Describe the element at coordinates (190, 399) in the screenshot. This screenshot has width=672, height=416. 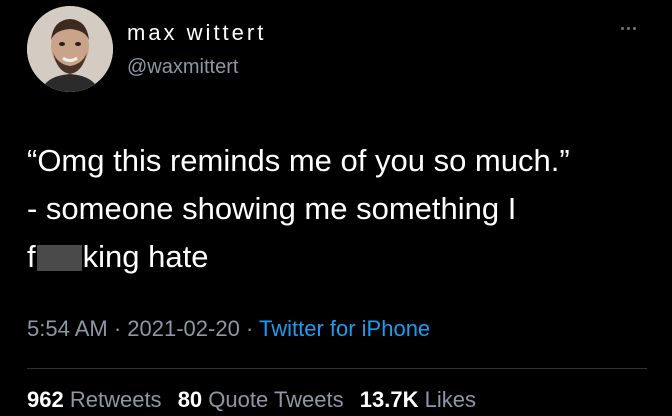
I see `quote-tweets-count: 80` at that location.